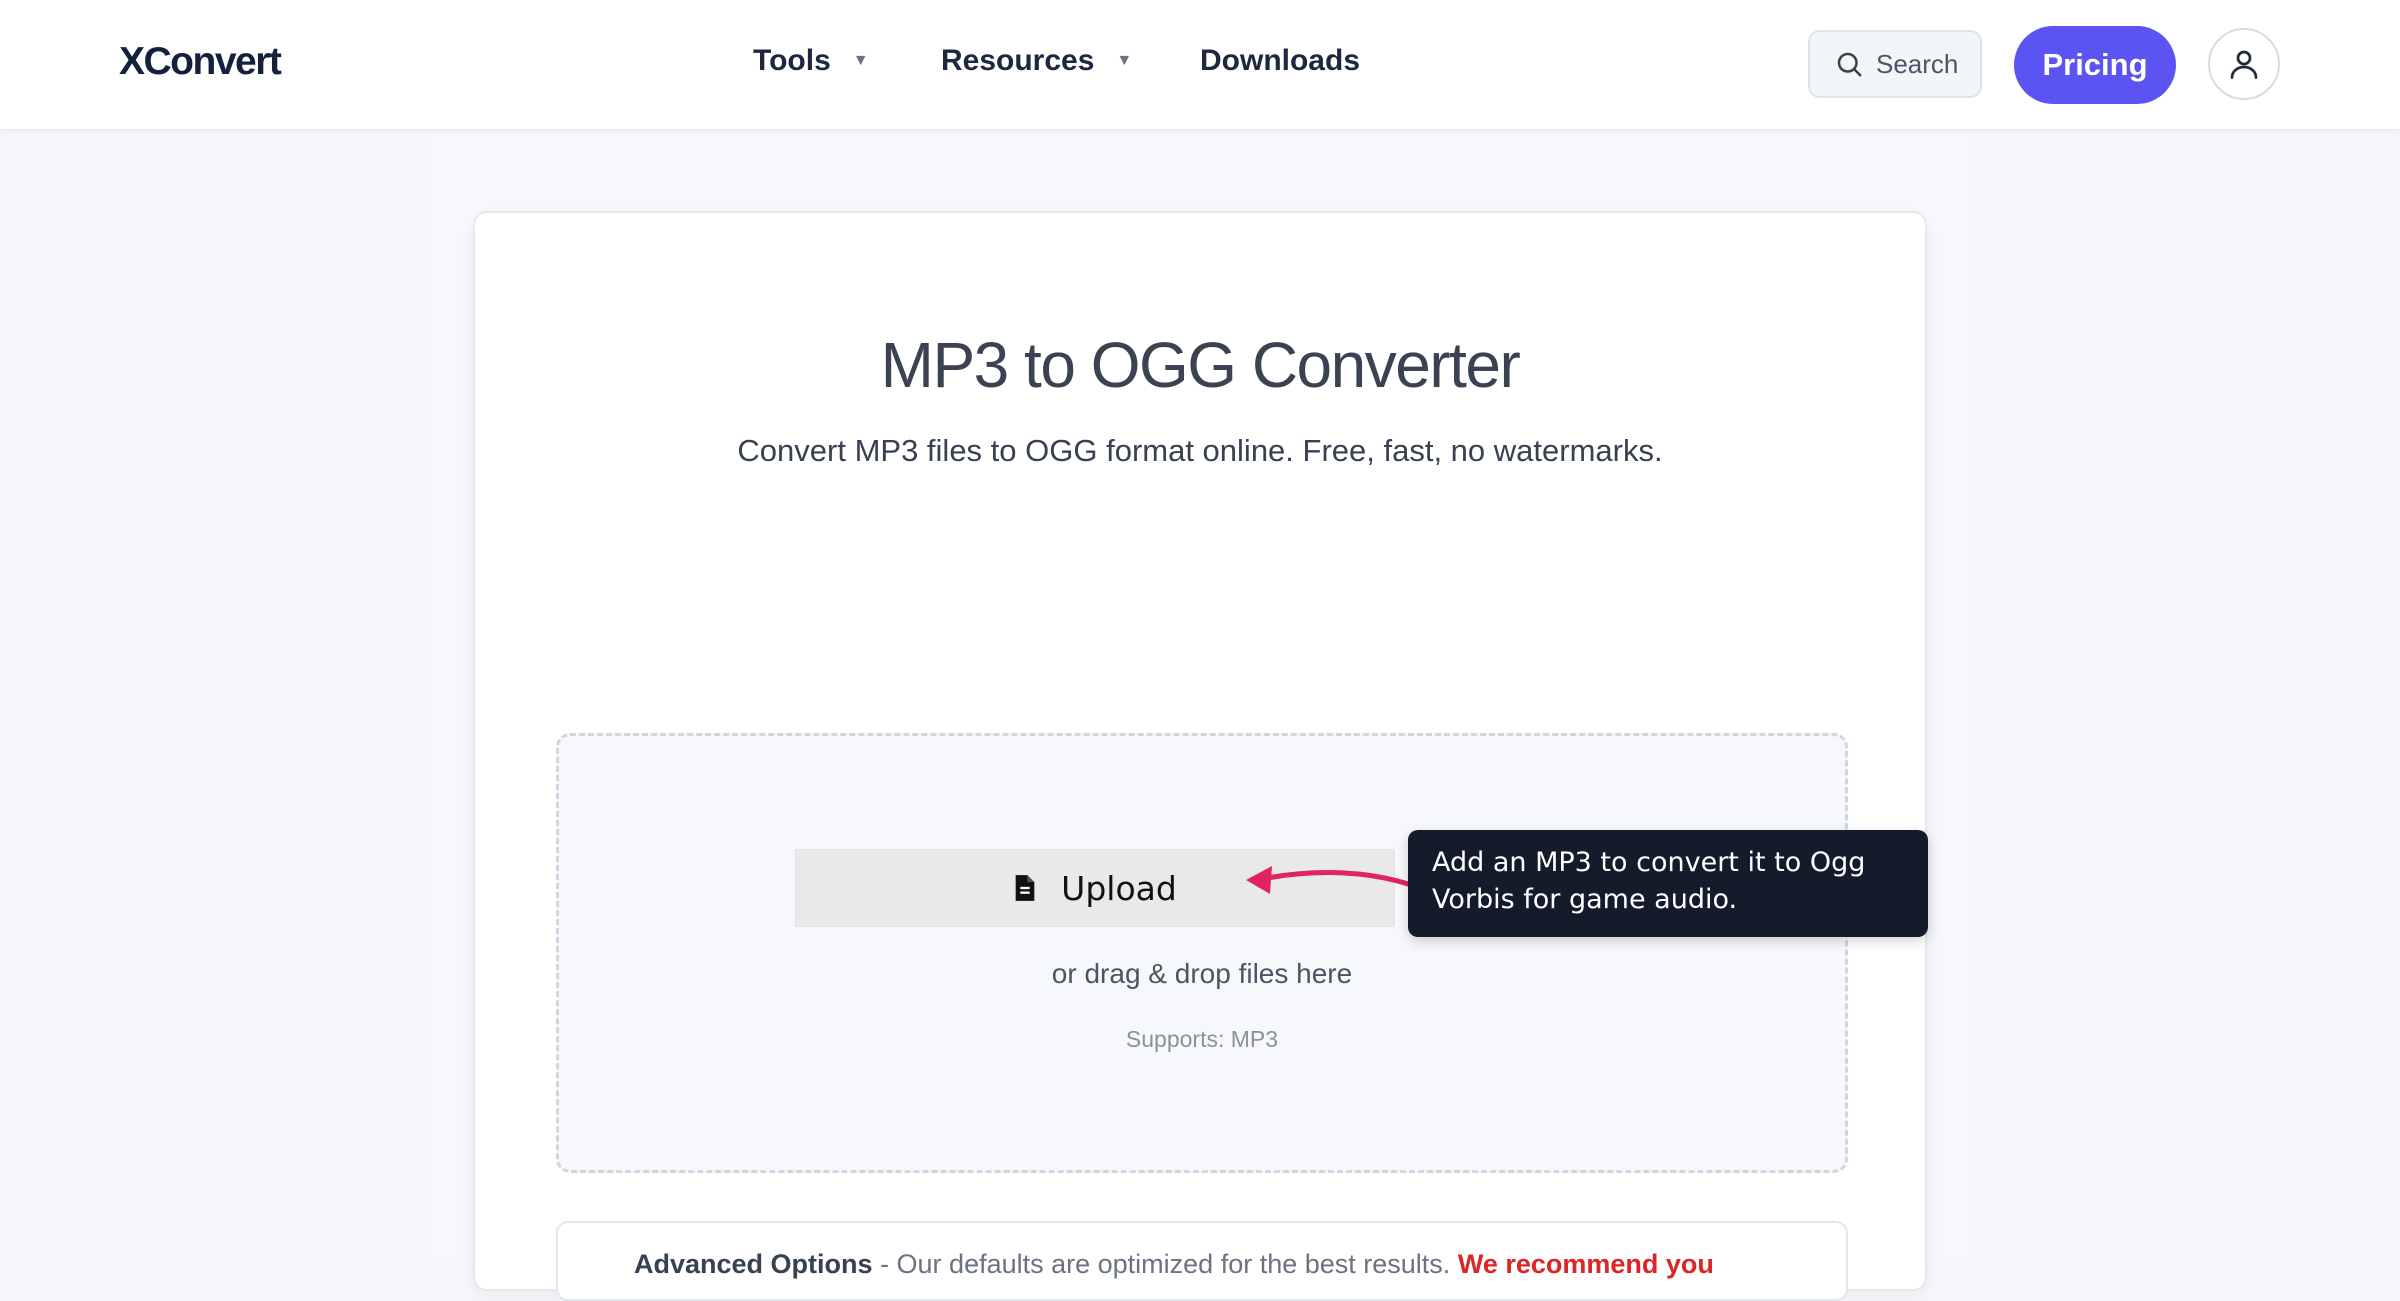 The width and height of the screenshot is (2400, 1301). I want to click on nav-tools: Tools ▼, so click(811, 61).